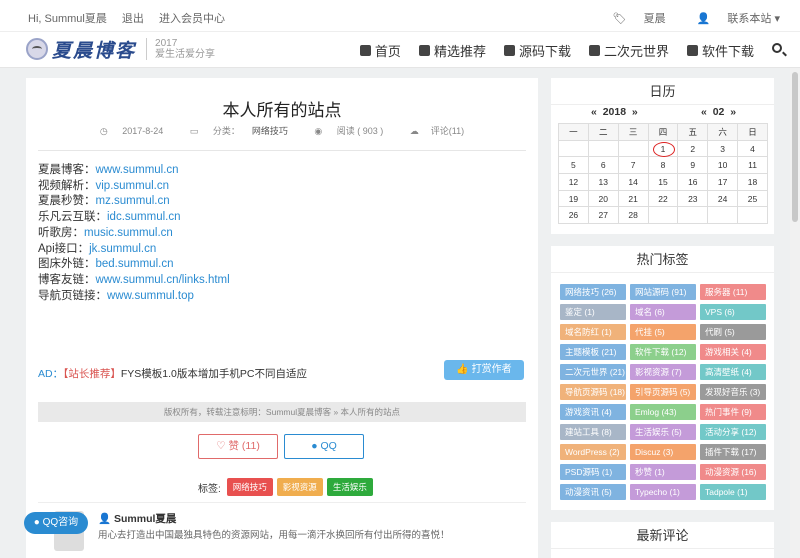  Describe the element at coordinates (733, 392) in the screenshot. I see `hot-tag: 发现好音乐 (3)` at that location.